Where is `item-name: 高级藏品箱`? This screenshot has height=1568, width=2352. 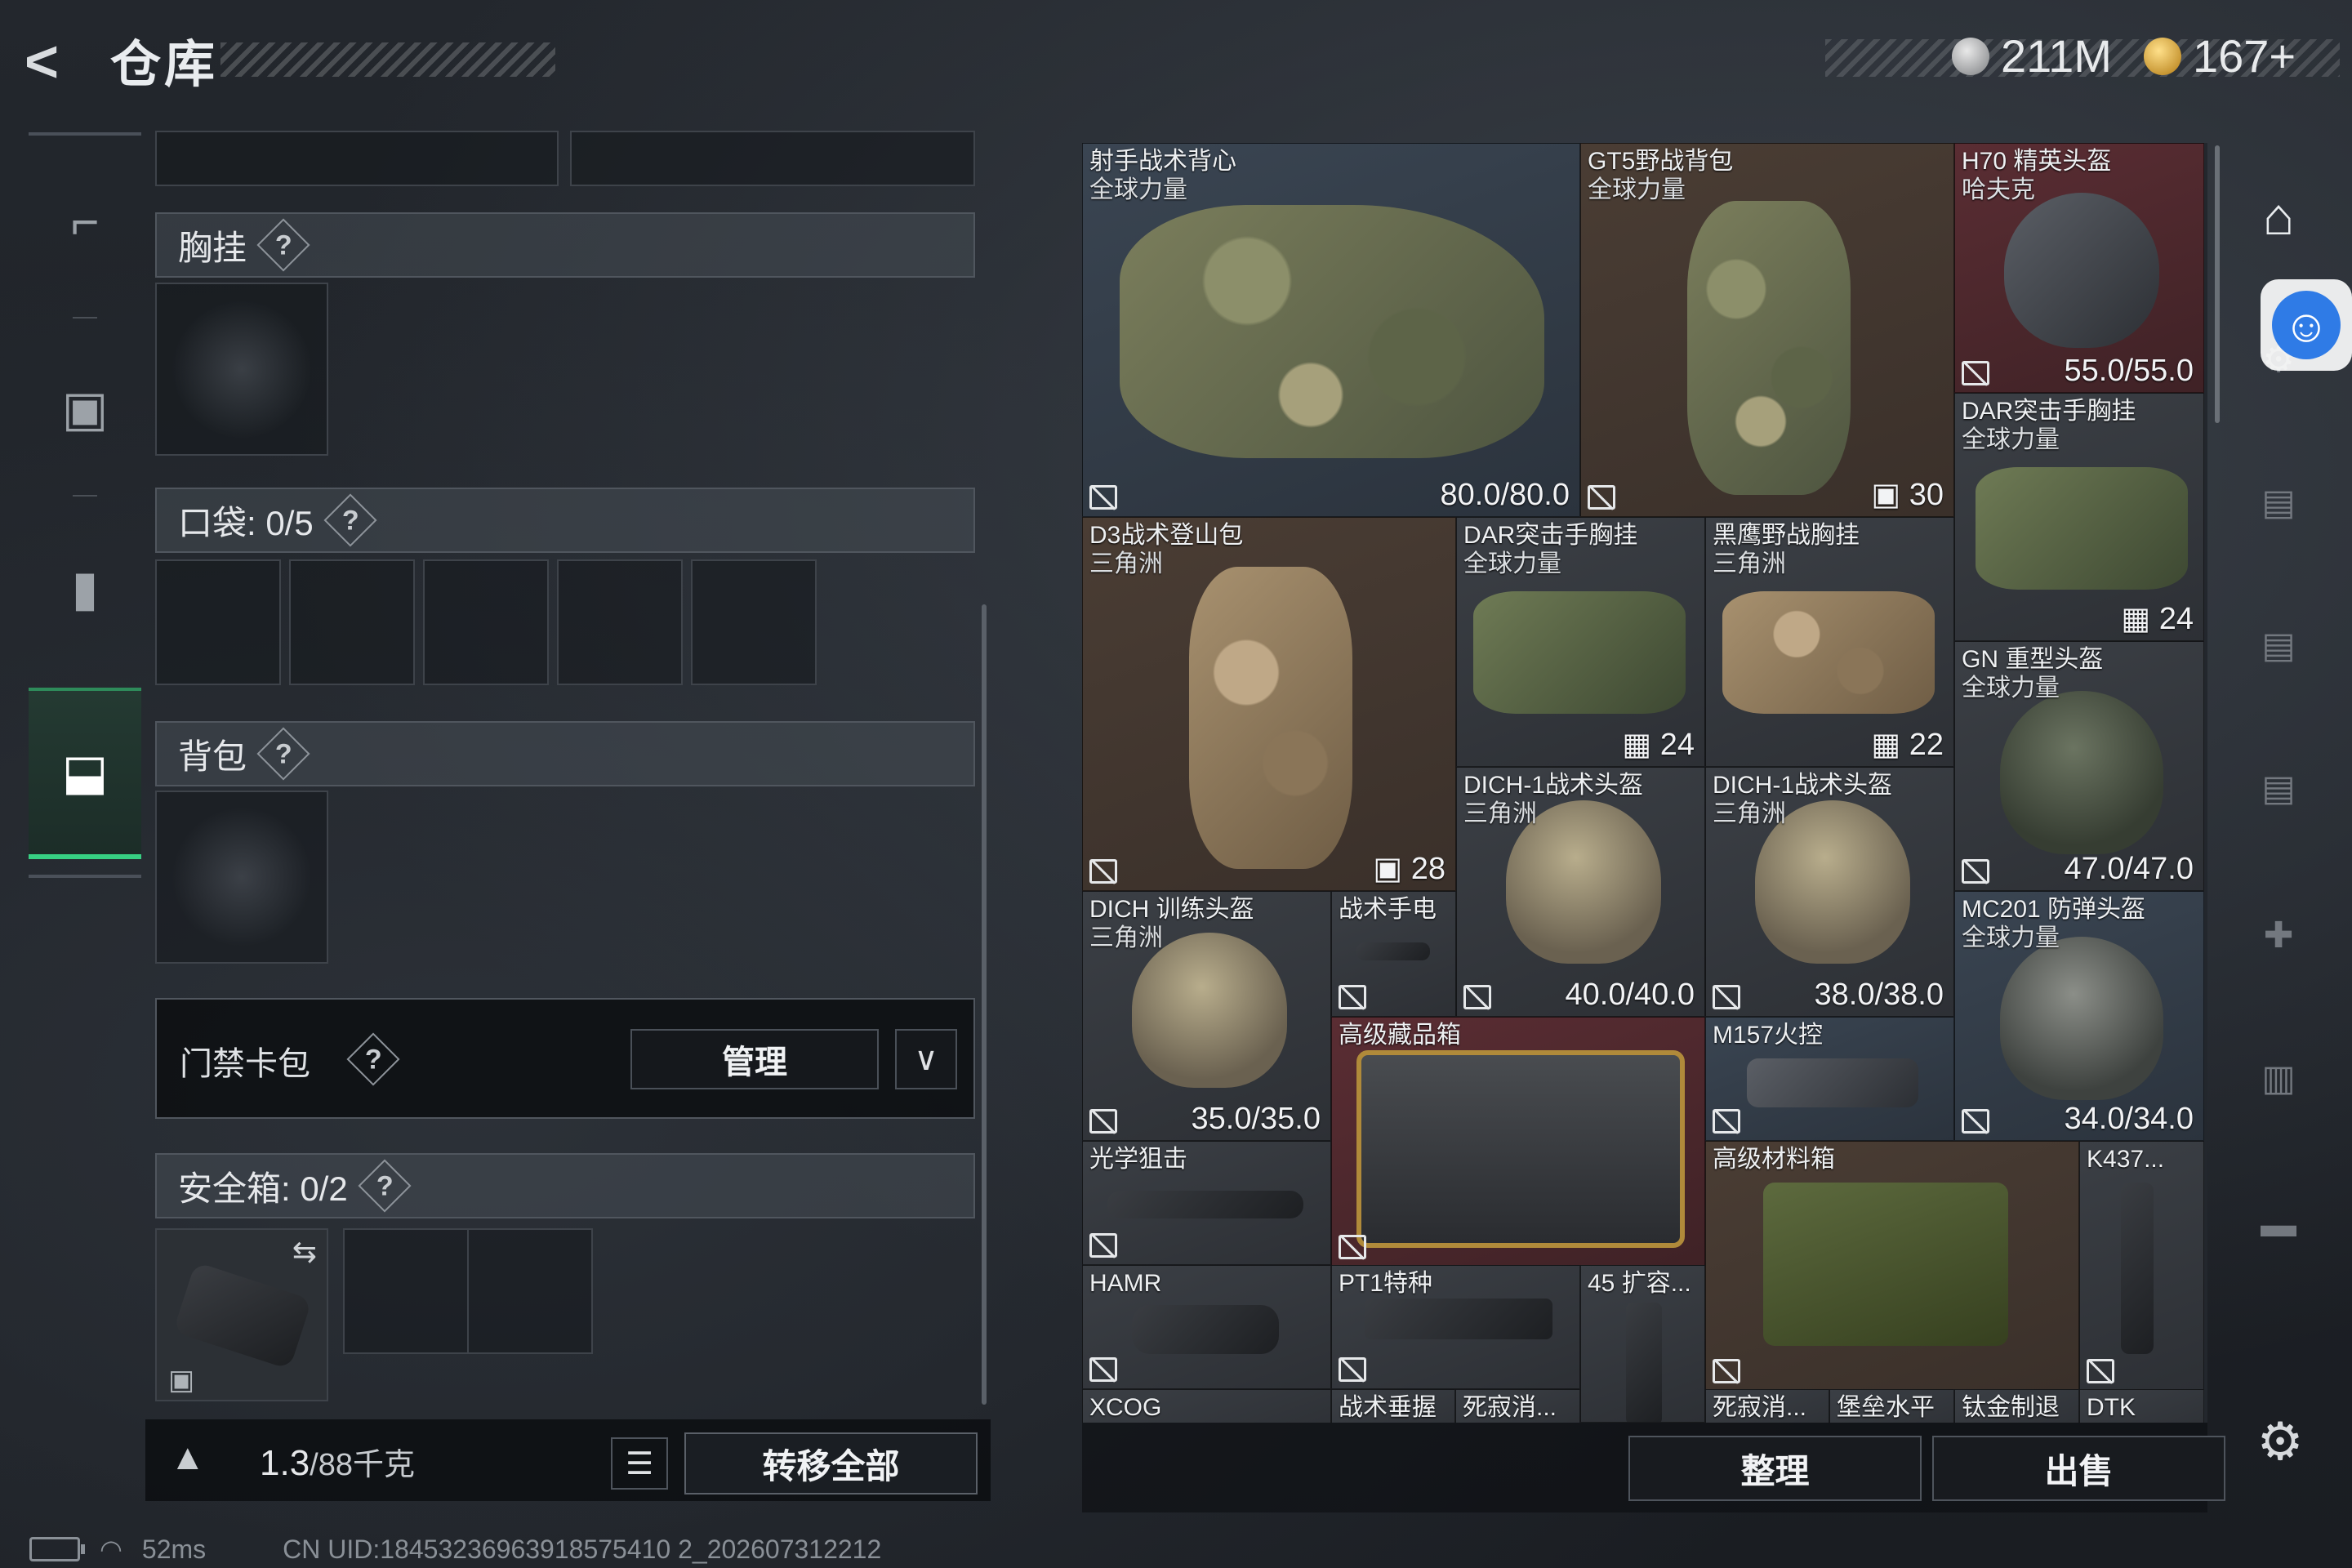 item-name: 高级藏品箱 is located at coordinates (1400, 1035).